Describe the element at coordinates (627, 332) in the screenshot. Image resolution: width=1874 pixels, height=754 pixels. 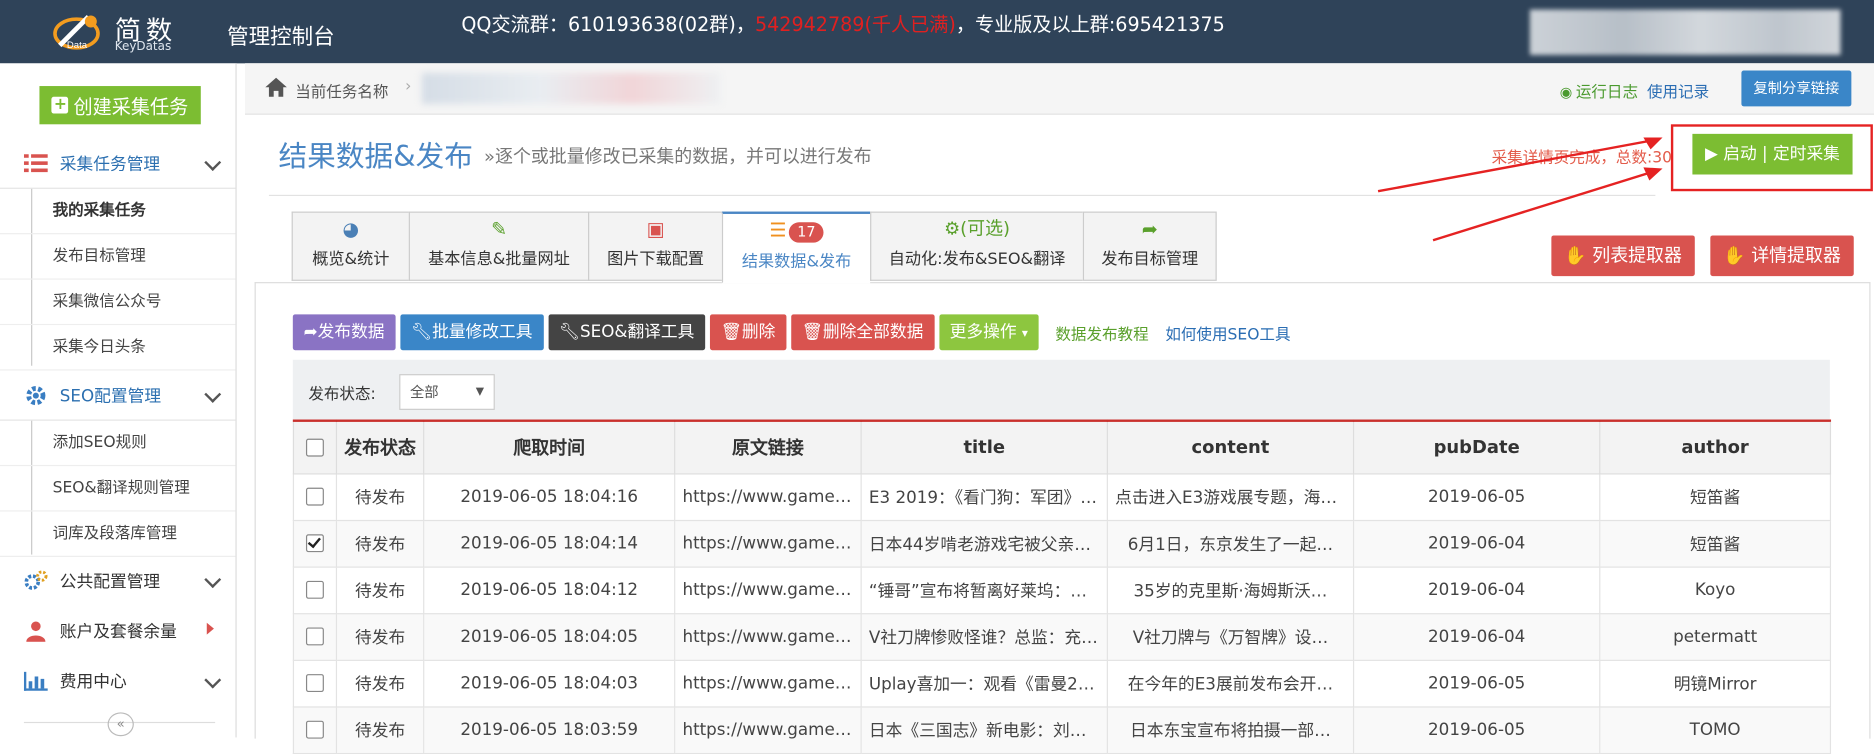
I see `seo-translate-button: 🔧︎SEO&翻译工具` at that location.